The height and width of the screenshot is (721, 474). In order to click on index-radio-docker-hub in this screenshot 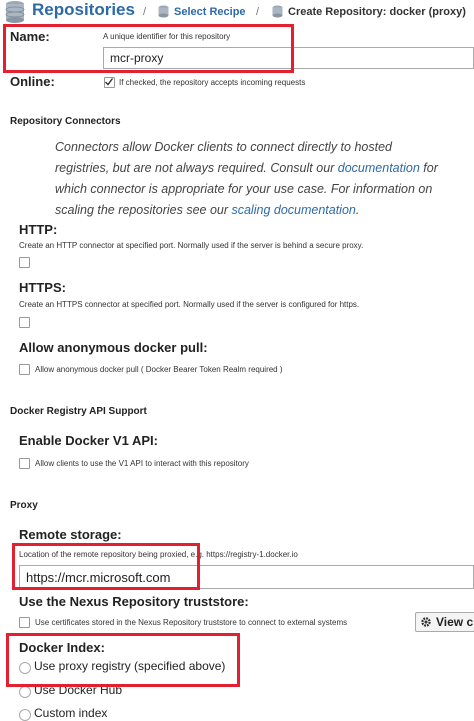, I will do `click(25, 692)`.